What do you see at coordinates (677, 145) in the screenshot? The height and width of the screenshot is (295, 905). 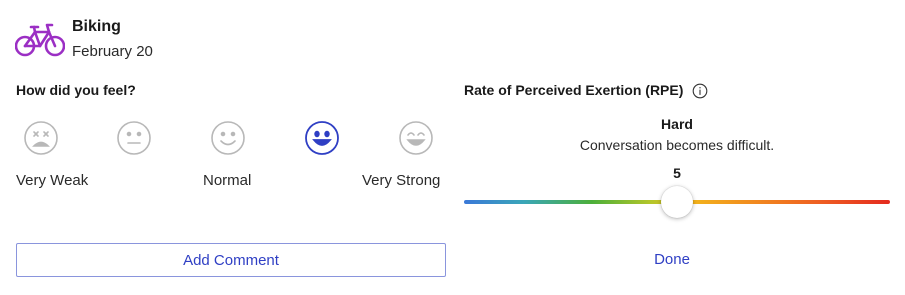 I see `rpe-description: Conversation becomes difficult.` at bounding box center [677, 145].